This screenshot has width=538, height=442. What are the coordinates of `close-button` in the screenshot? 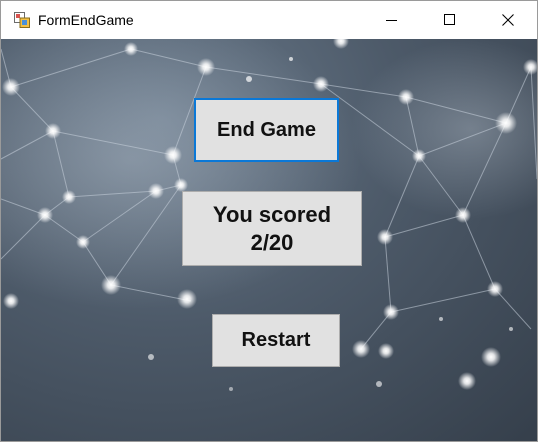 It's located at (508, 20).